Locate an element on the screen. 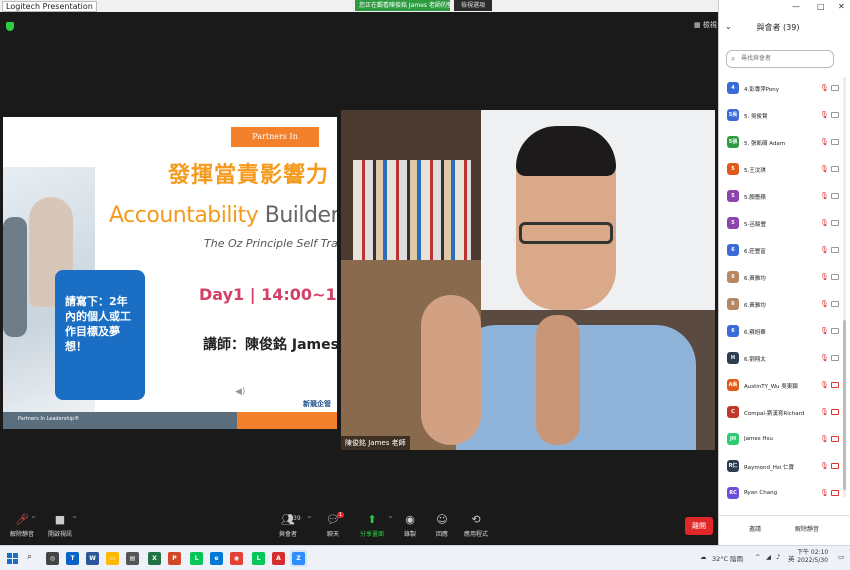  app-title: Logitech Presentation is located at coordinates (49, 6).